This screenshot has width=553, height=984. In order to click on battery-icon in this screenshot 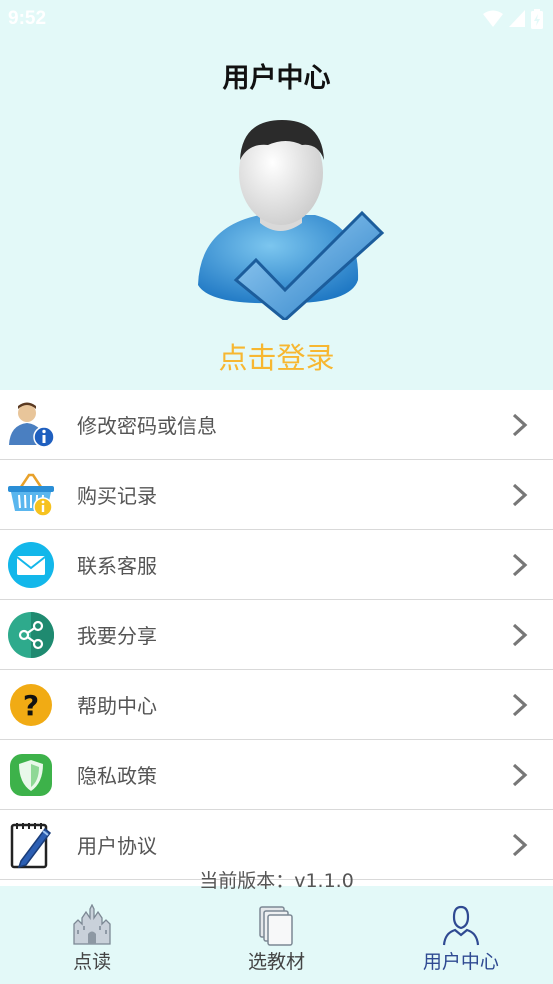, I will do `click(537, 19)`.